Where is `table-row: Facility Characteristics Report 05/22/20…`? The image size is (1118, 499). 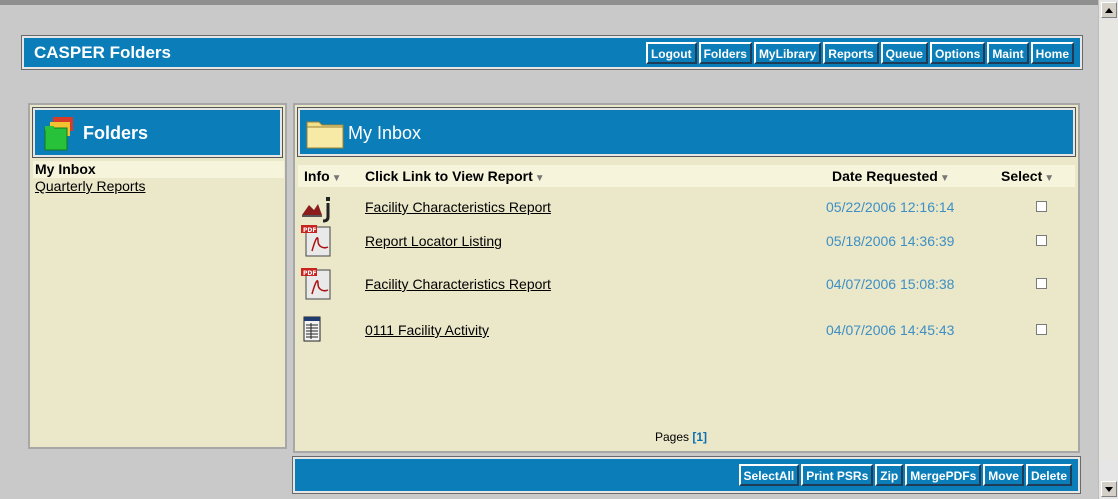 table-row: Facility Characteristics Report 05/22/20… is located at coordinates (686, 208).